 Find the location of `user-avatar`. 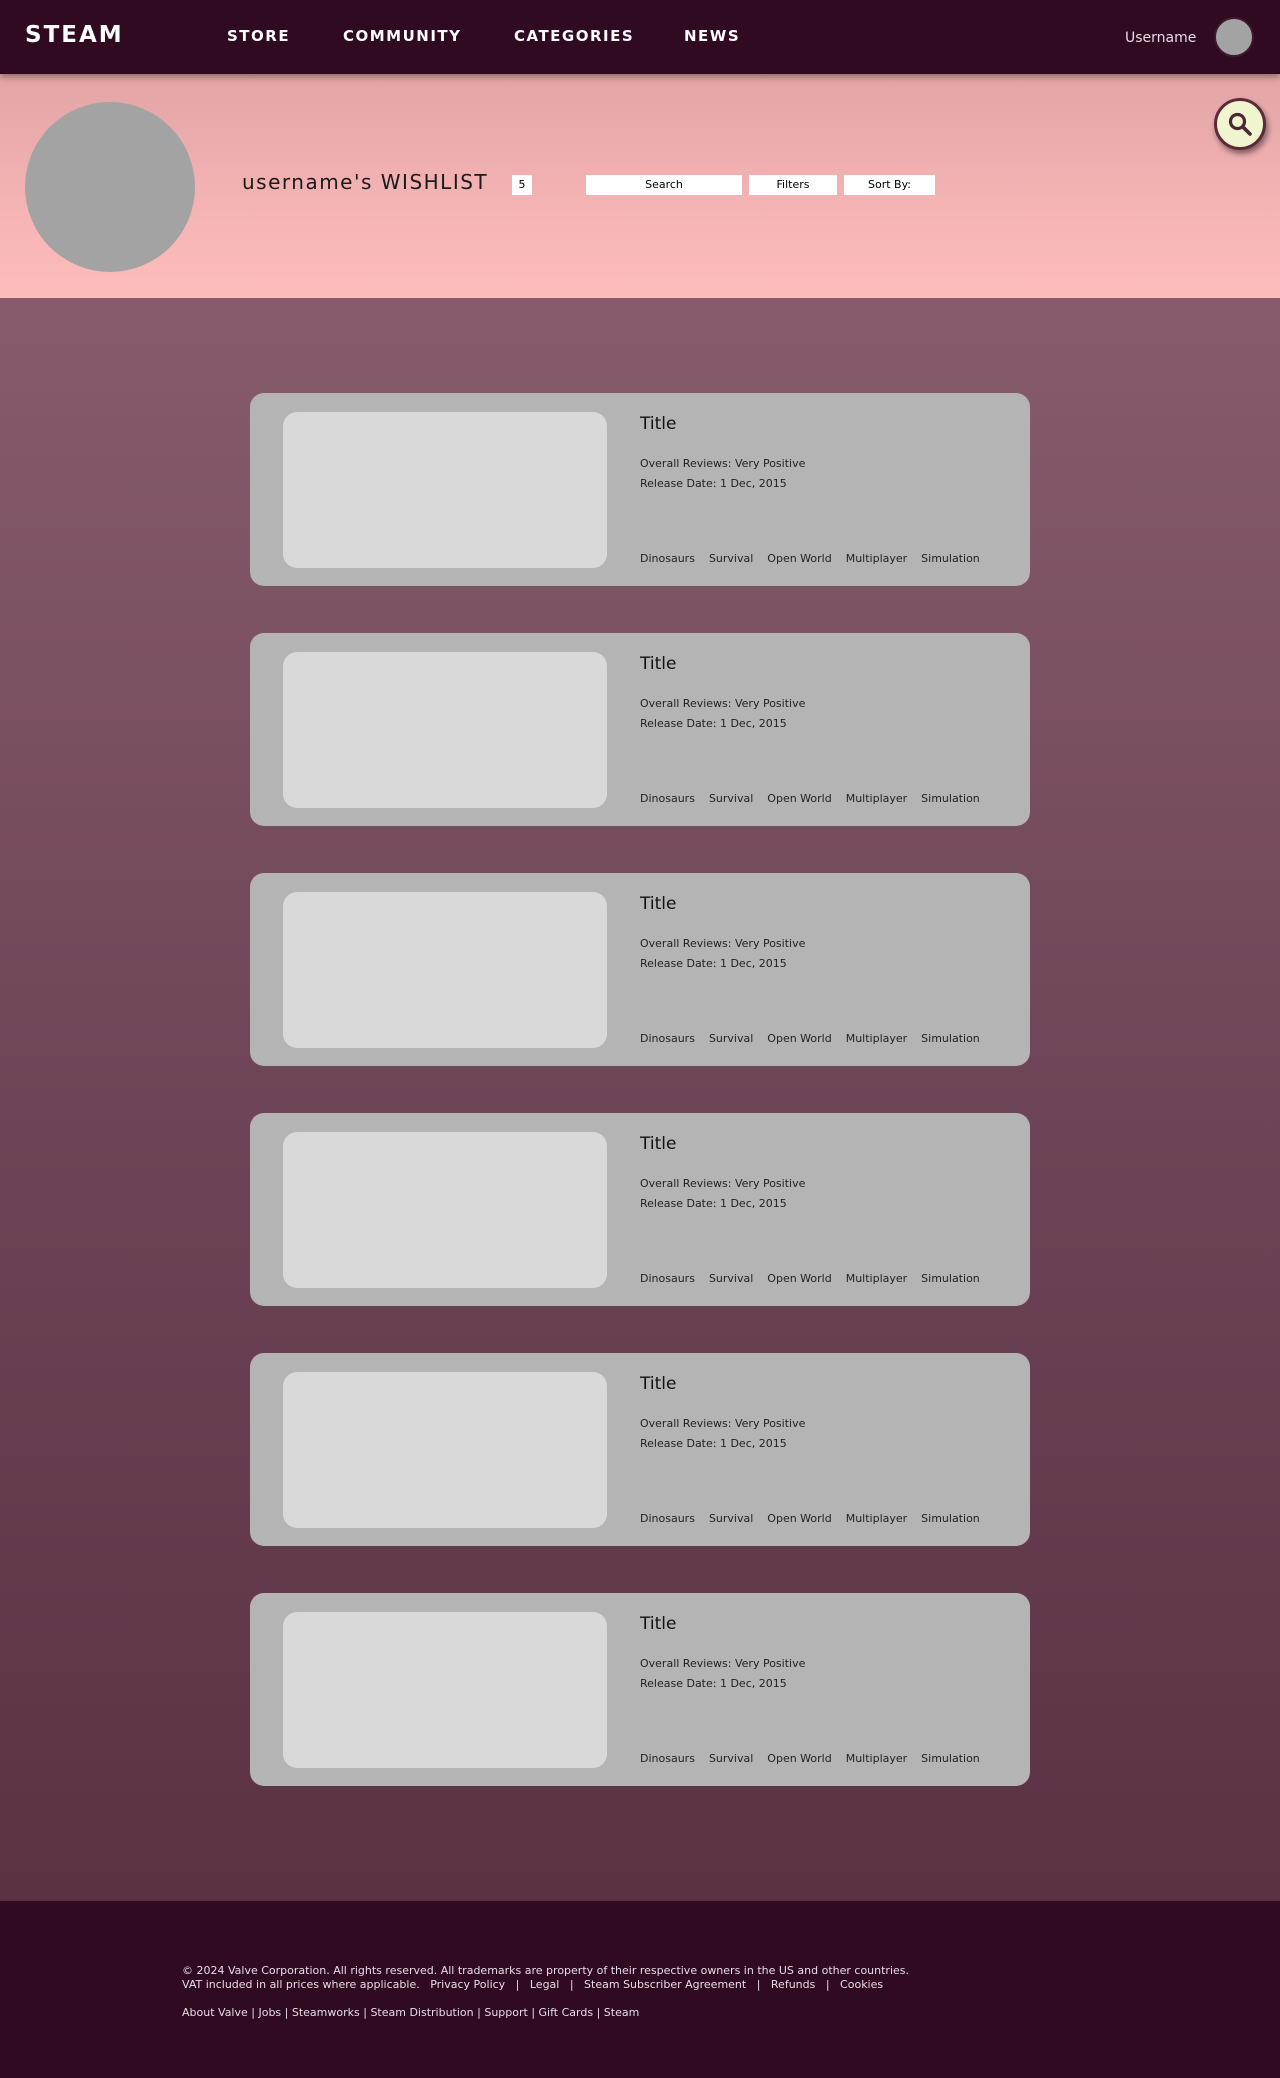

user-avatar is located at coordinates (1234, 37).